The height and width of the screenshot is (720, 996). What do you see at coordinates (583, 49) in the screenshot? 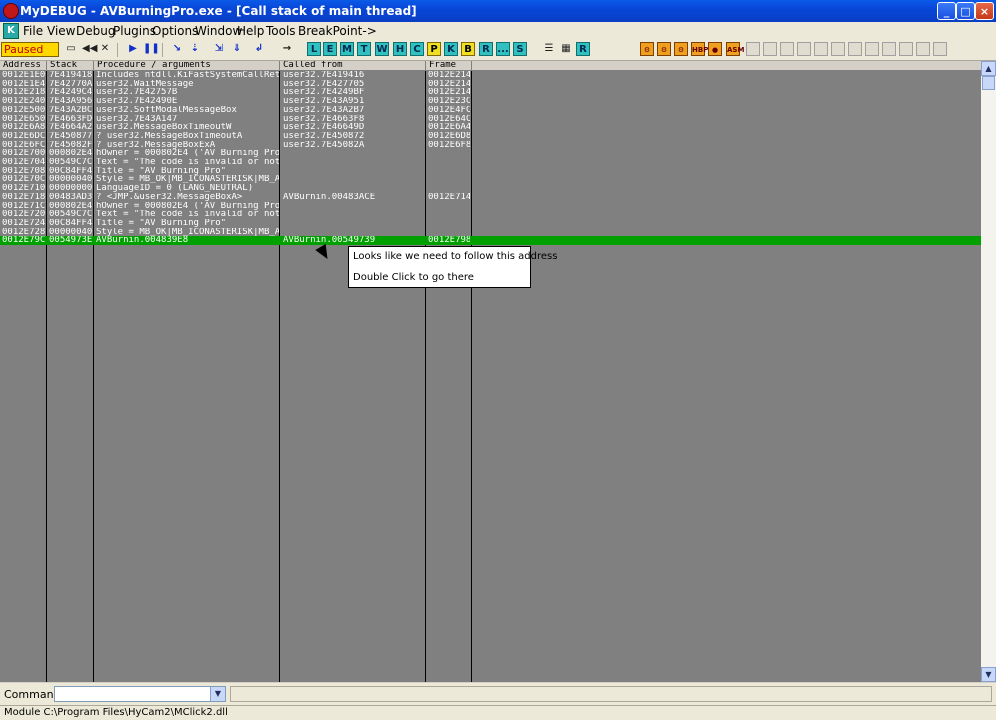
I see `registers-icon: R` at bounding box center [583, 49].